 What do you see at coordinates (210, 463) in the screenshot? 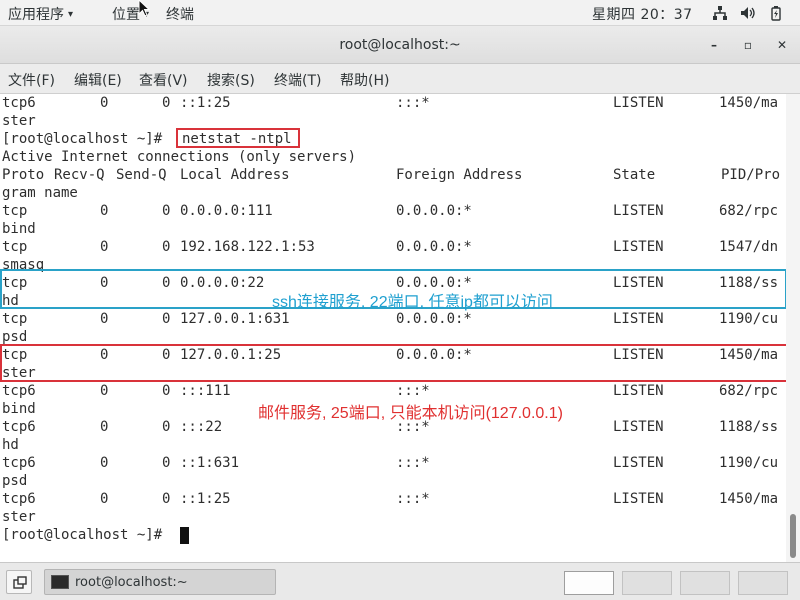
I see `cell-local: ::1:631` at bounding box center [210, 463].